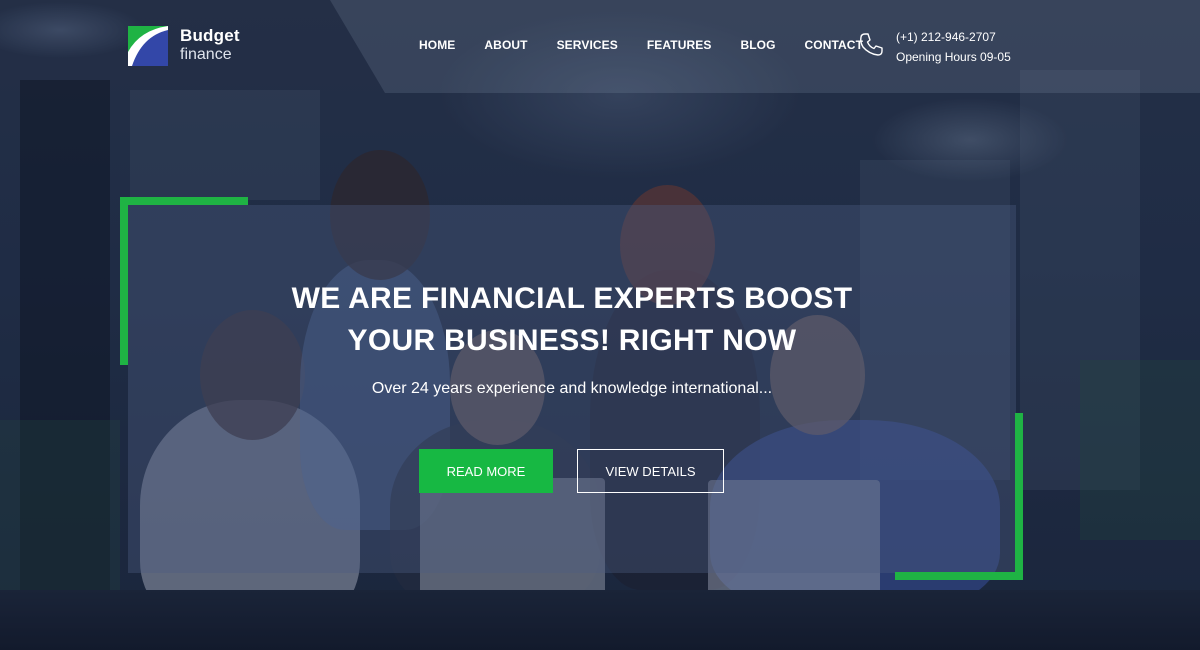  I want to click on contact-phone: (+1) 212-946-2707, so click(953, 37).